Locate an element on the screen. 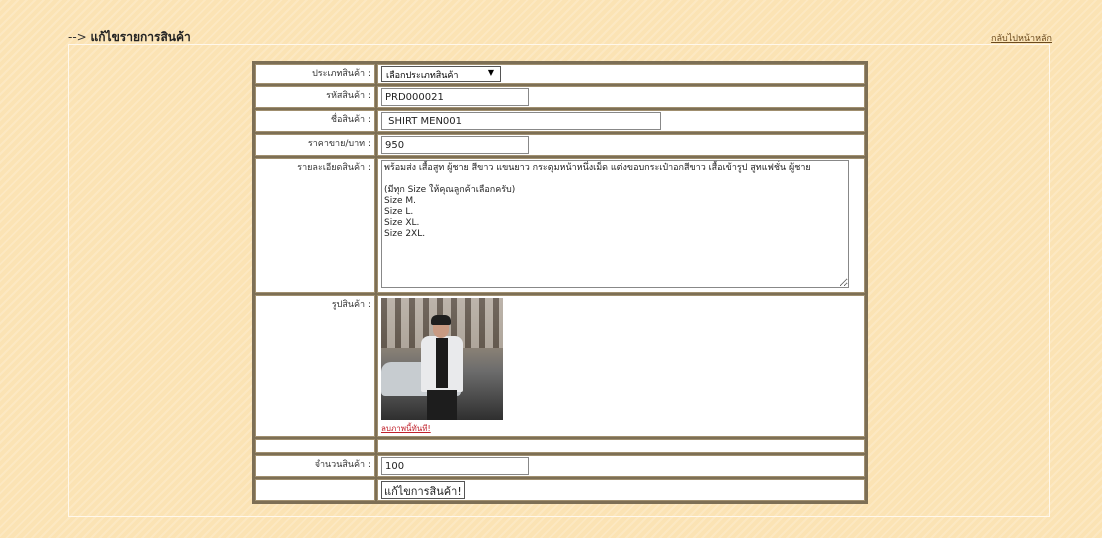  category-select-value: เลือกประเภทสินค้า is located at coordinates (422, 76).